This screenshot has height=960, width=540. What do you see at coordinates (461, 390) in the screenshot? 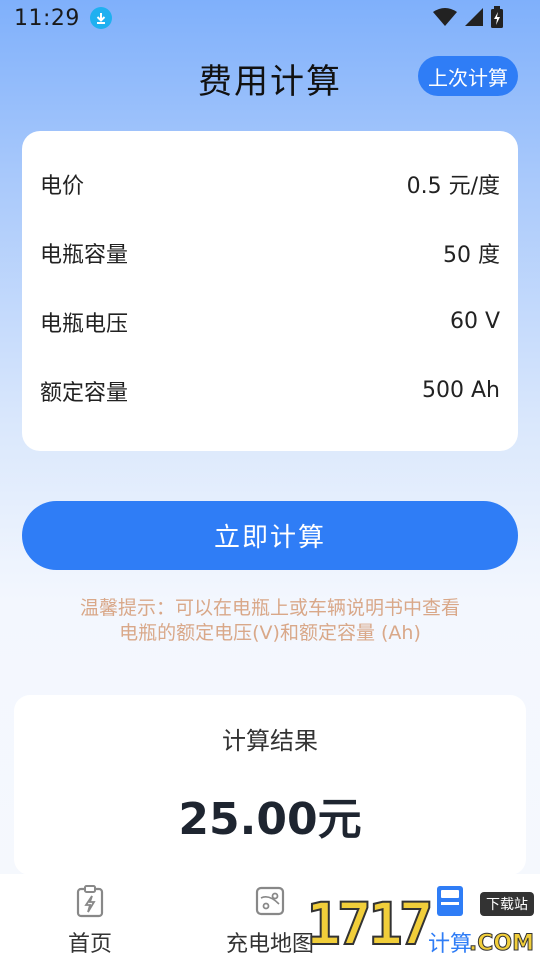
I see `param-value: 500 Ah` at bounding box center [461, 390].